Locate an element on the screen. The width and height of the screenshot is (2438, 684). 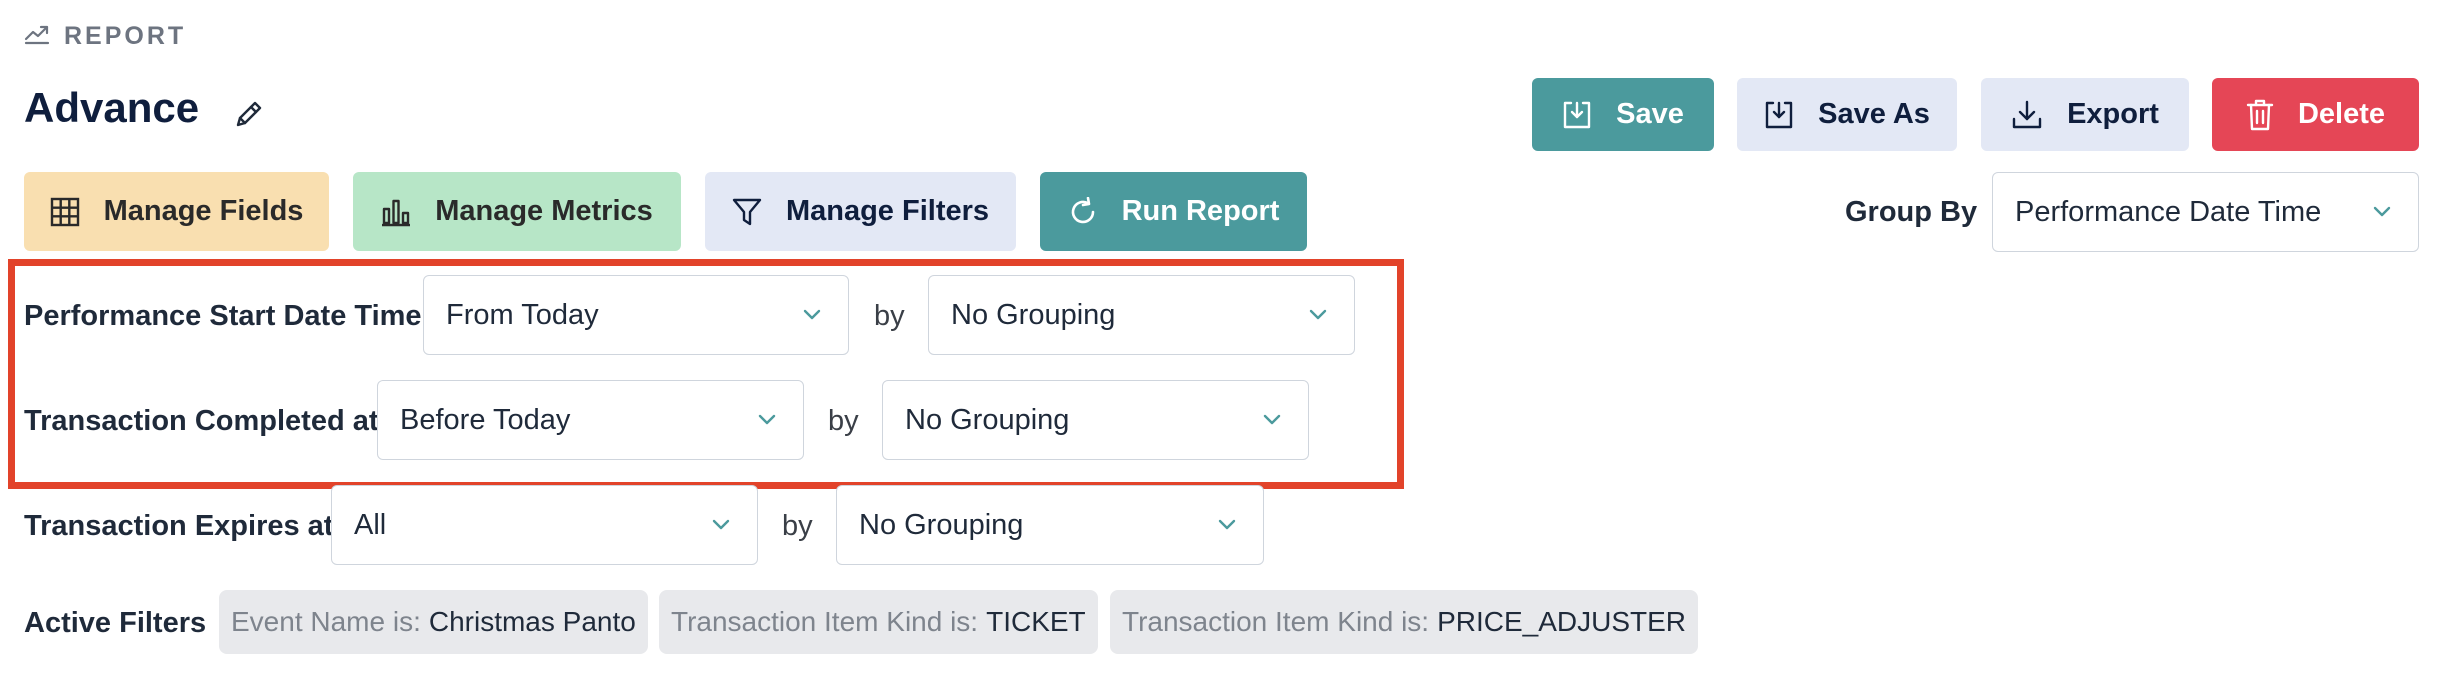
save-icon is located at coordinates (1577, 114).